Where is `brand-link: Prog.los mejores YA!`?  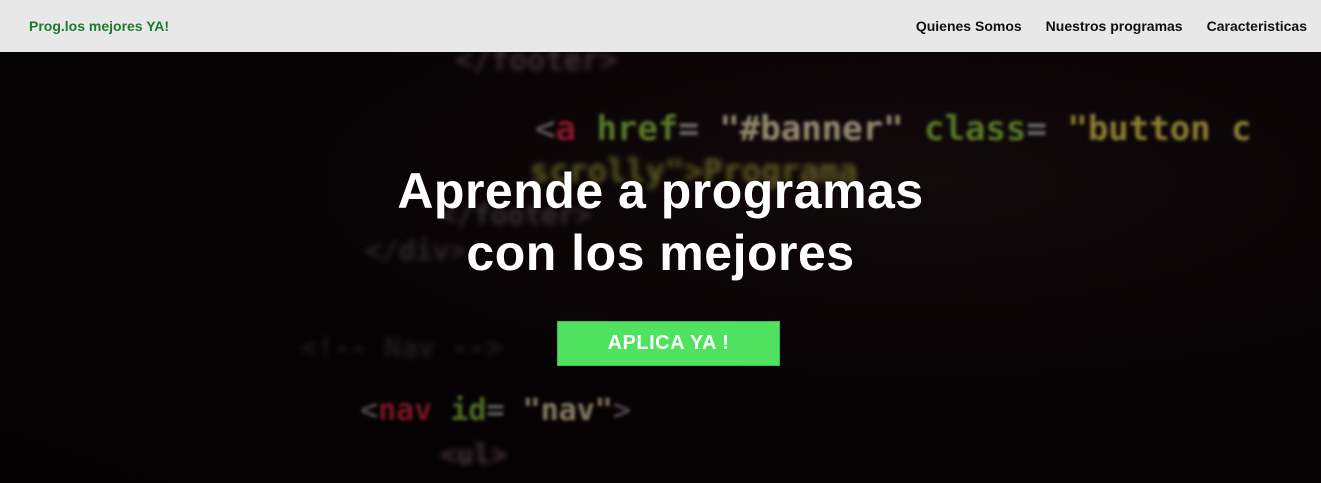
brand-link: Prog.los mejores YA! is located at coordinates (99, 26).